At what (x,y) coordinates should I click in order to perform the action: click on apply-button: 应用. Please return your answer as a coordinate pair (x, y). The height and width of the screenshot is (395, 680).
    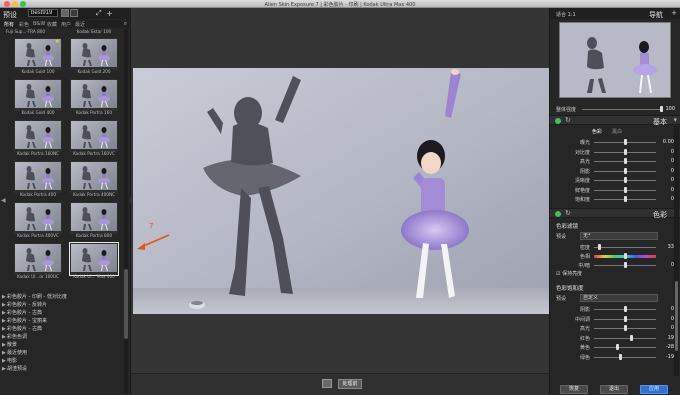
    Looking at the image, I should click on (654, 389).